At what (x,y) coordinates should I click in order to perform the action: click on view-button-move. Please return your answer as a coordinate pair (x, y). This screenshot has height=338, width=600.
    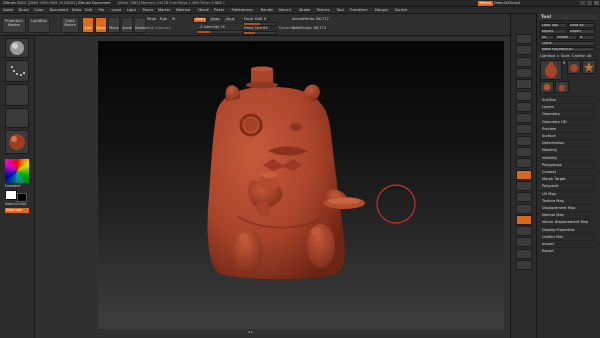
    Looking at the image, I should click on (524, 174).